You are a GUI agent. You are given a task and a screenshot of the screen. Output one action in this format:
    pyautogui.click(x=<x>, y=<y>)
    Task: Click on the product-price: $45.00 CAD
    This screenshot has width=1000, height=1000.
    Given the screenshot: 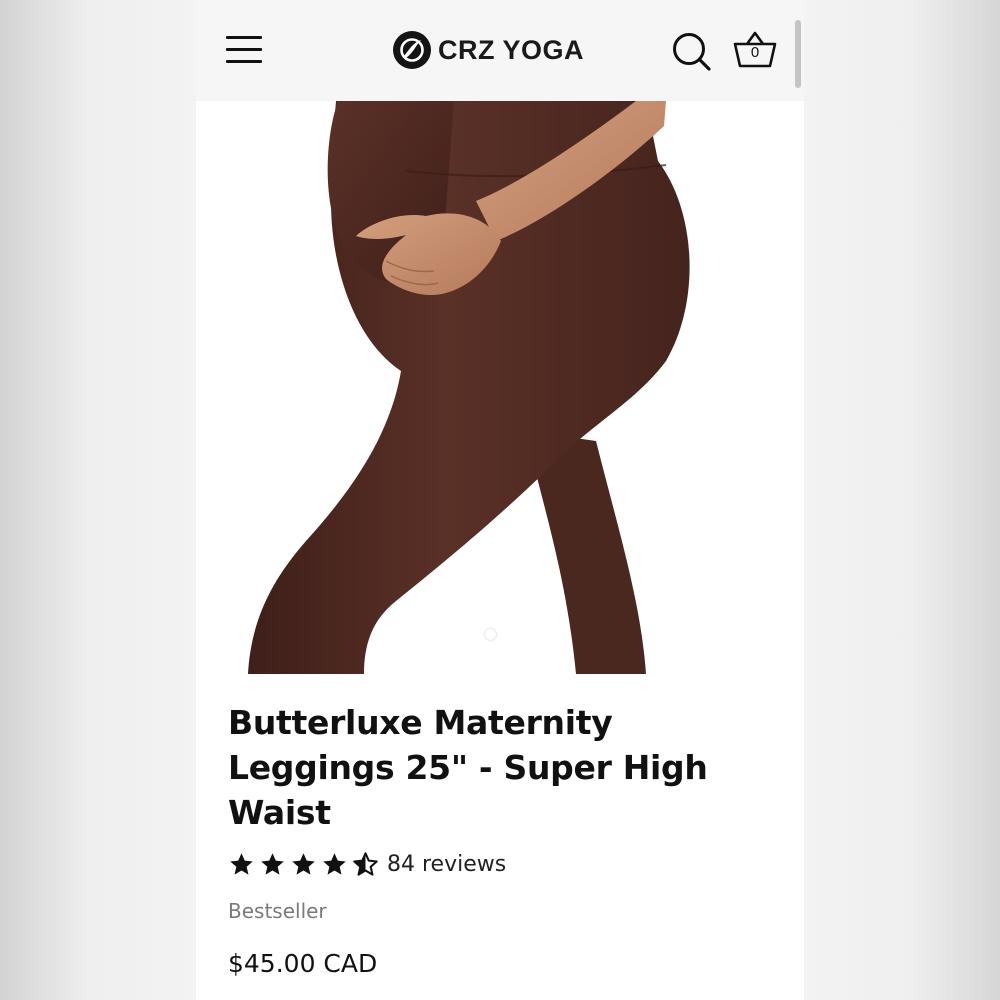 What is the action you would take?
    pyautogui.click(x=303, y=963)
    